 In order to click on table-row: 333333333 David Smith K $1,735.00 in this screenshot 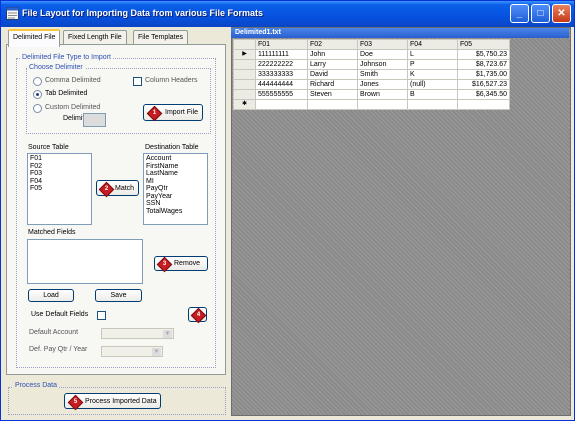, I will do `click(371, 74)`.